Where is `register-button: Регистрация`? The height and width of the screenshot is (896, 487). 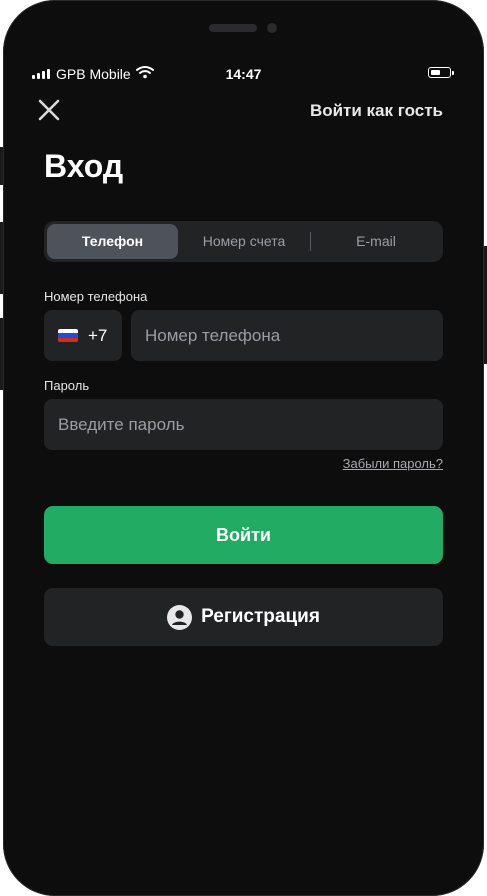 register-button: Регистрация is located at coordinates (243, 617).